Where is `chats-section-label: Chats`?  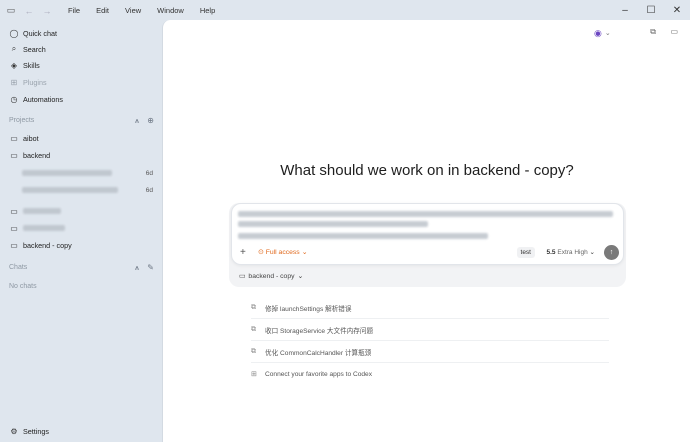 chats-section-label: Chats is located at coordinates (18, 267).